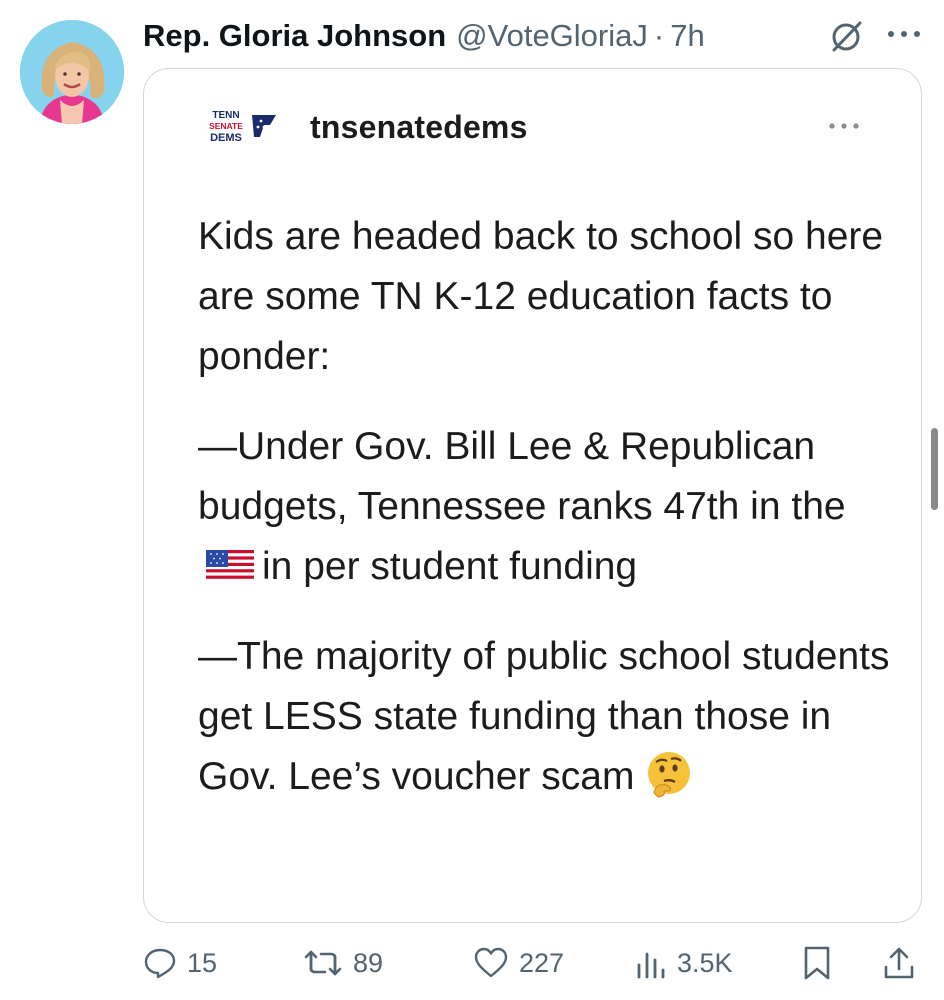 This screenshot has height=1000, width=944. I want to click on repost-count: 89, so click(368, 962).